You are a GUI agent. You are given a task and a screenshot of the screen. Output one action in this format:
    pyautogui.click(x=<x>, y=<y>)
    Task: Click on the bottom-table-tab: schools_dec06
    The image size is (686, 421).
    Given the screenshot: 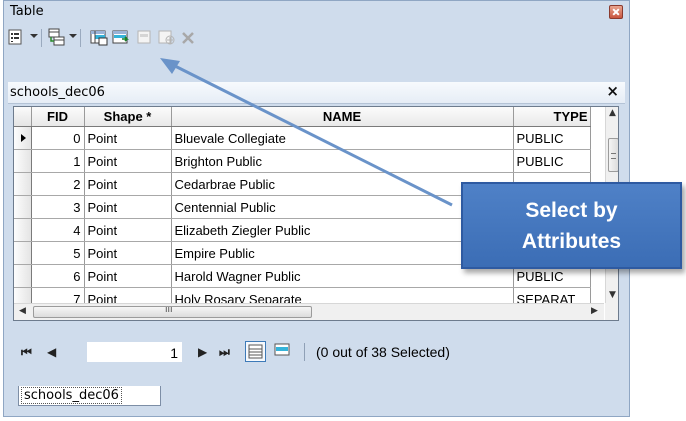 What is the action you would take?
    pyautogui.click(x=89, y=396)
    